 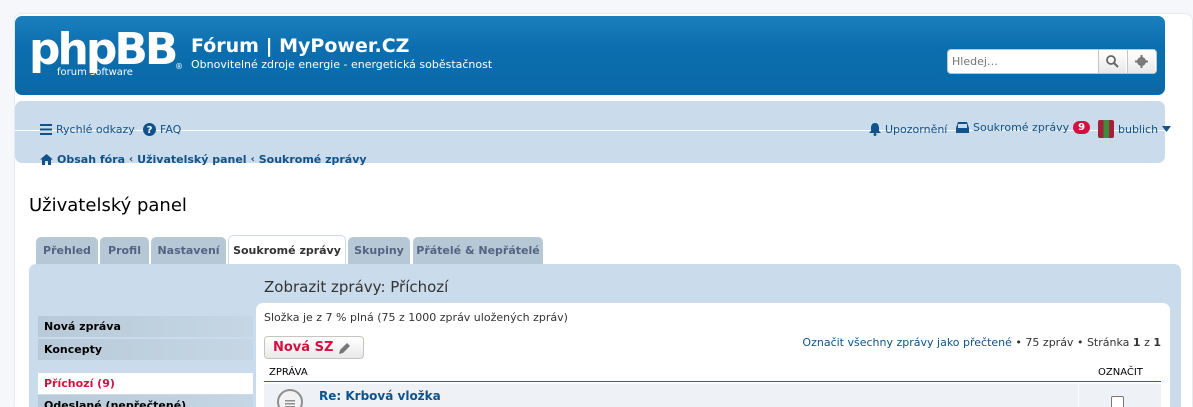 I want to click on search-input, so click(x=1023, y=61).